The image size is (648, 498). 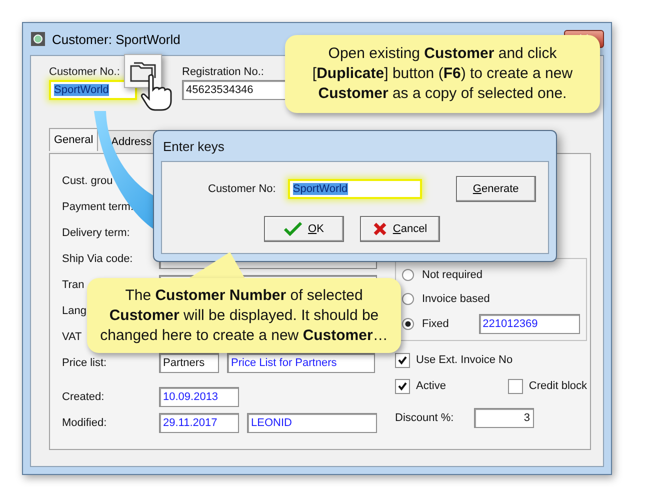 What do you see at coordinates (199, 397) in the screenshot?
I see `created-date-field: 10.09.2013` at bounding box center [199, 397].